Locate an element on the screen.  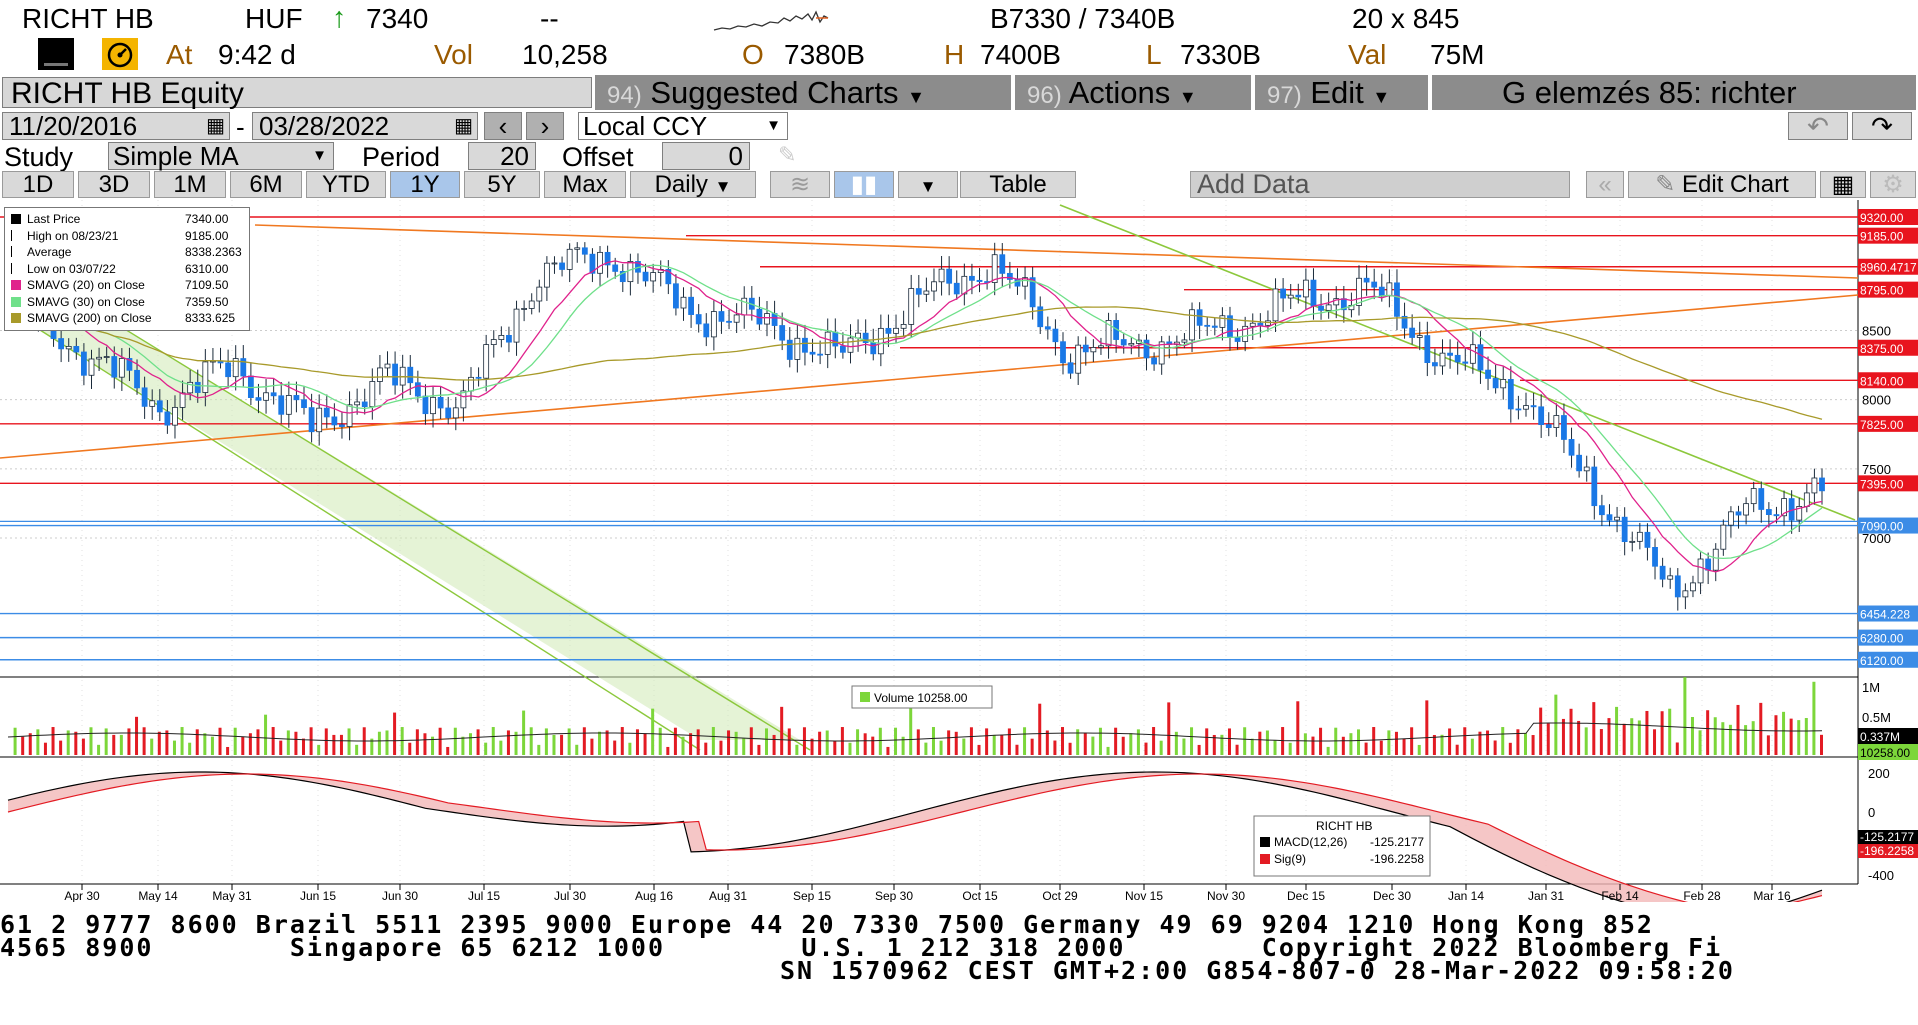
range-button-1d: 1D is located at coordinates (38, 184).